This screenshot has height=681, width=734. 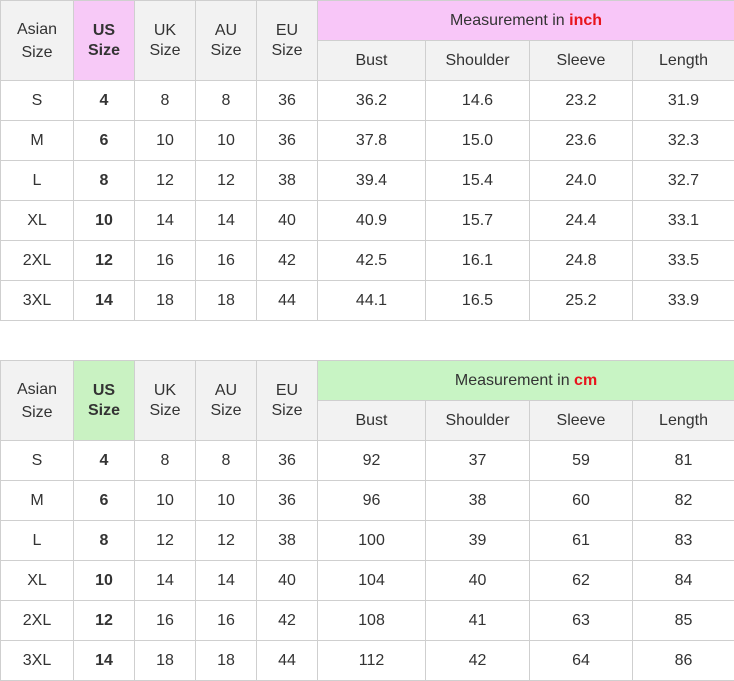 I want to click on sleeve-cell: 62, so click(x=581, y=580).